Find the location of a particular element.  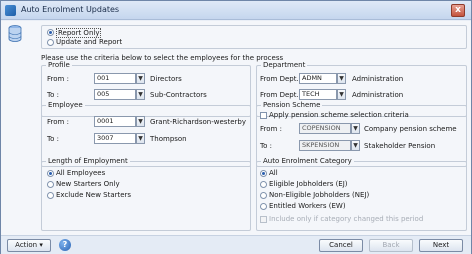

update-and-report-label: Update and Report is located at coordinates (89, 42).